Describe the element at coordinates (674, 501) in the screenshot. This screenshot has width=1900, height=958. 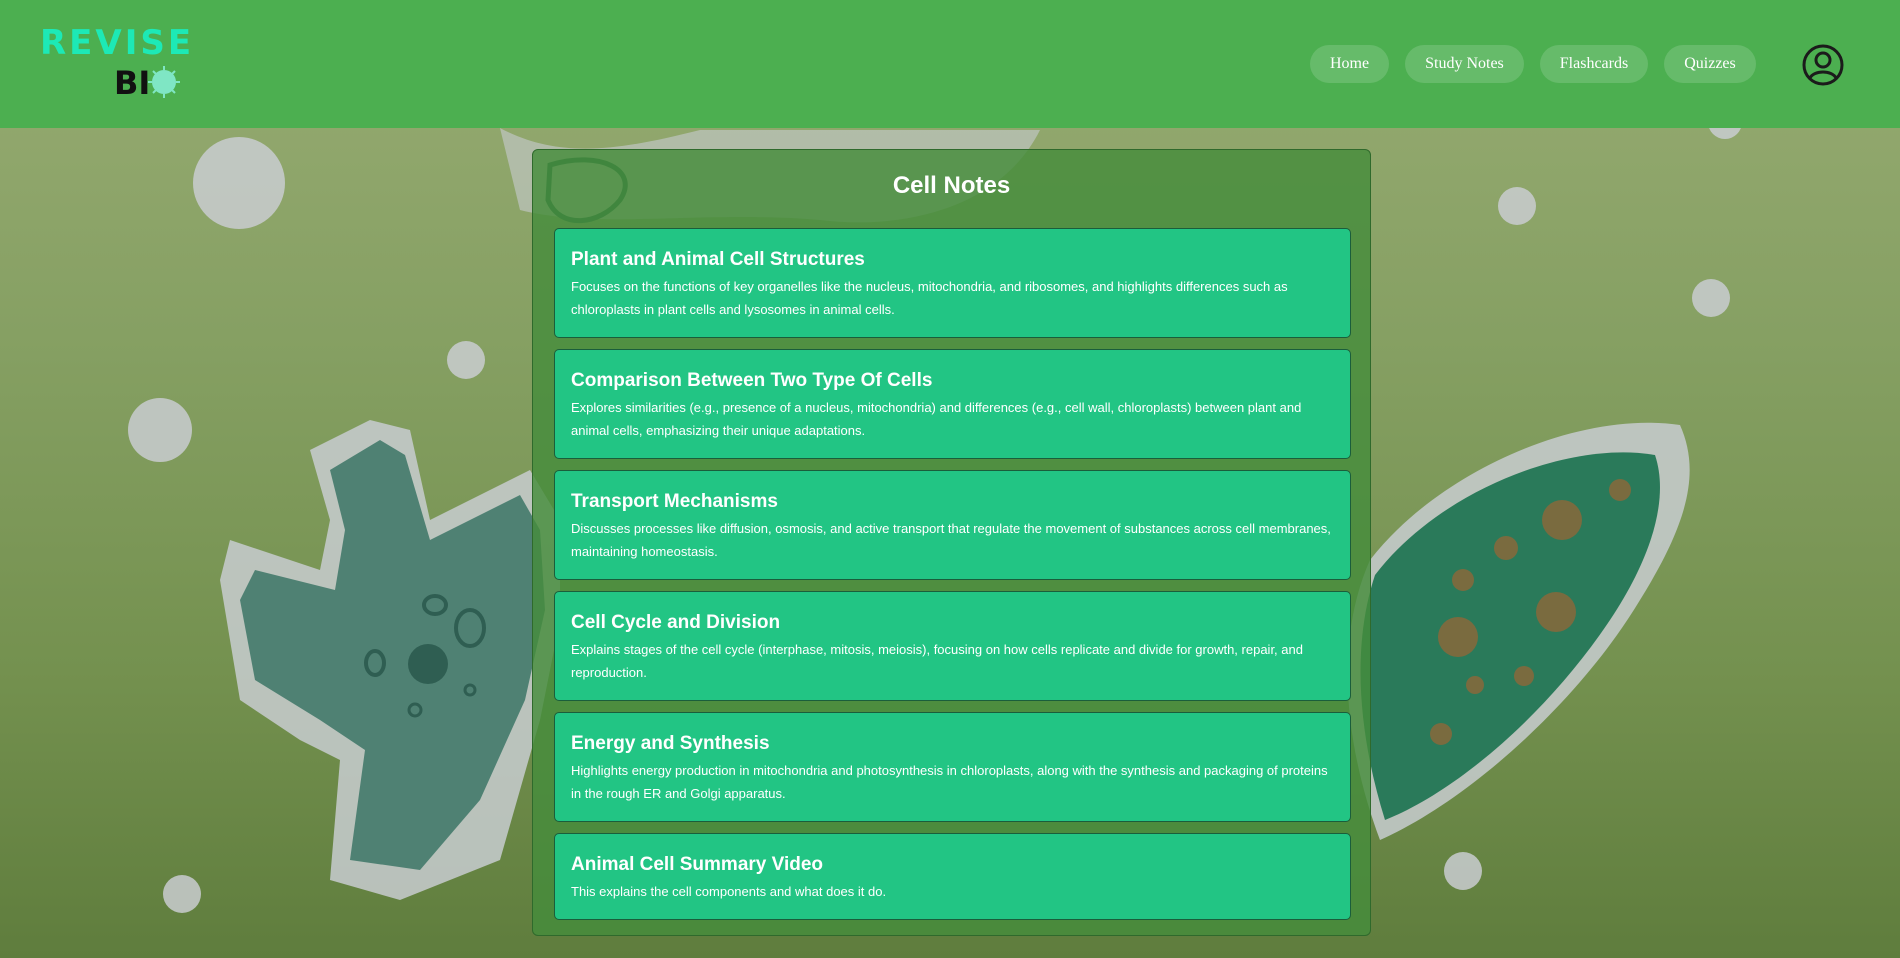
I see `note-card-title: Transport Mechanisms` at that location.